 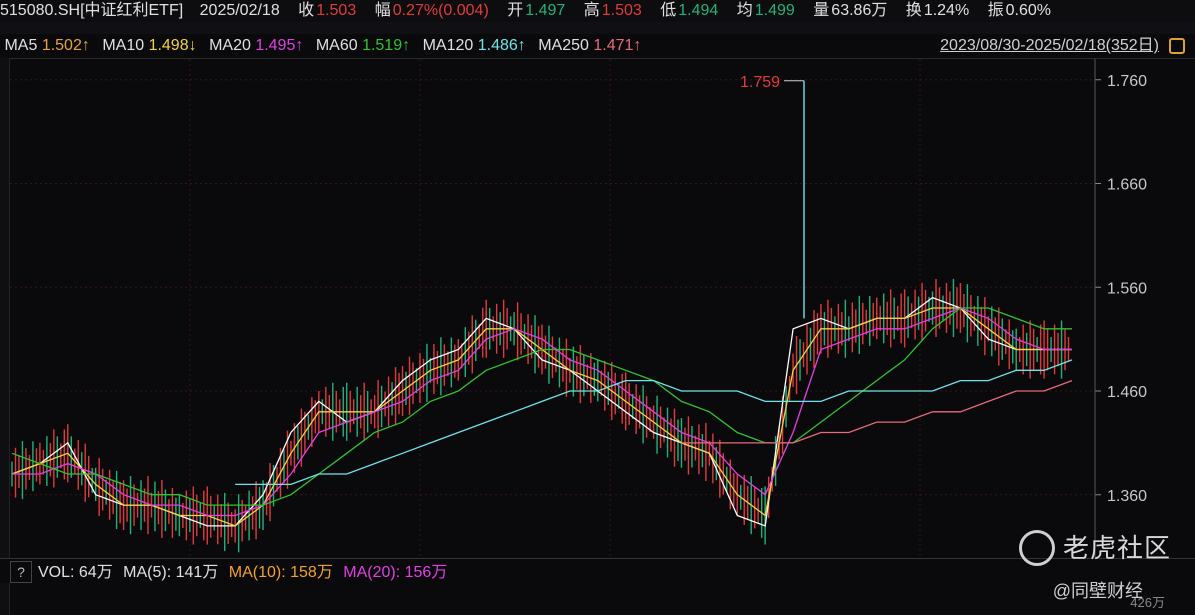 What do you see at coordinates (698, 10) in the screenshot?
I see `low-value: 1.494` at bounding box center [698, 10].